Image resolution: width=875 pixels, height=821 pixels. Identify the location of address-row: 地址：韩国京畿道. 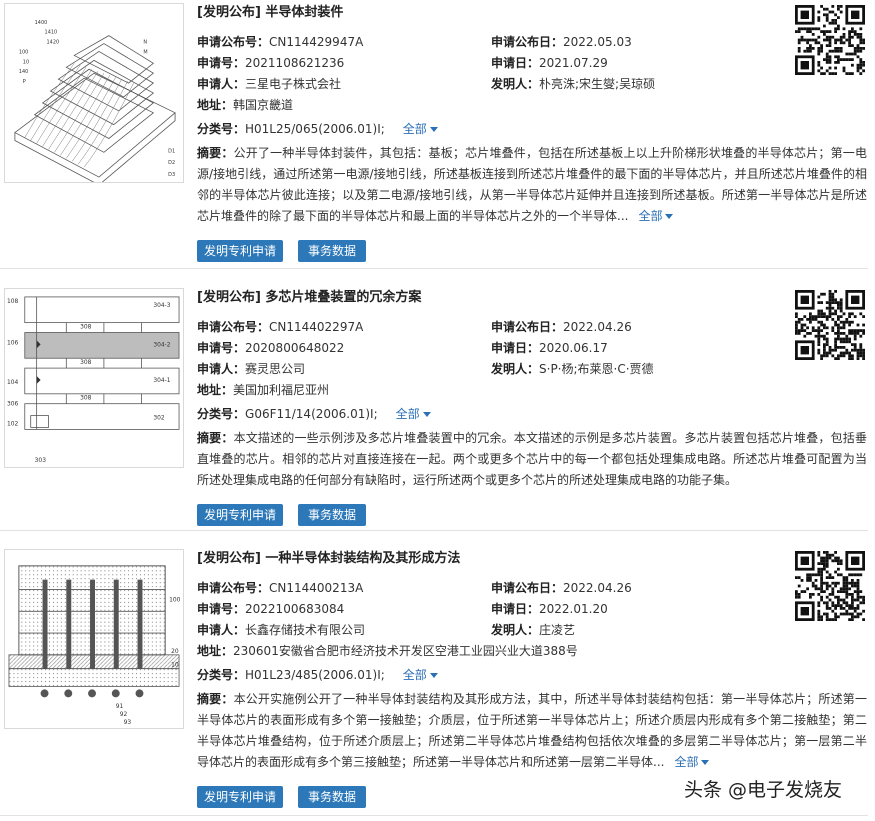
(245, 105).